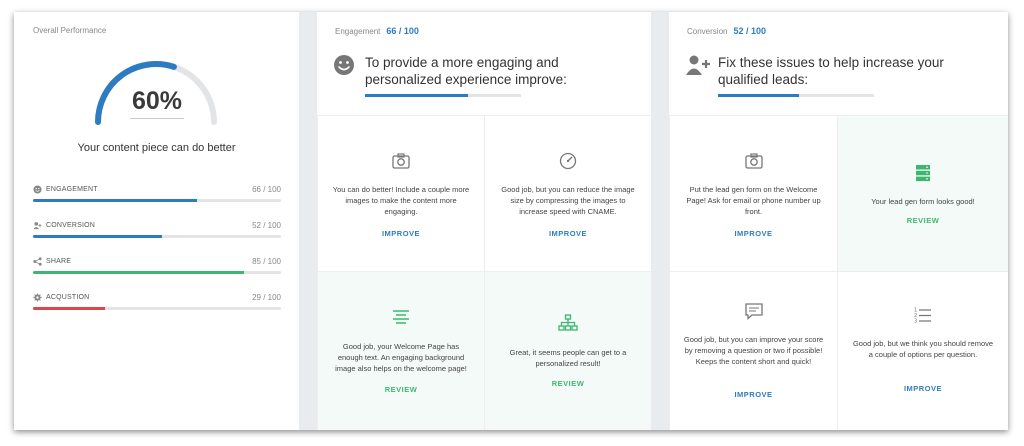 The width and height of the screenshot is (1024, 446). Describe the element at coordinates (266, 297) in the screenshot. I see `metric-score: 29 / 100` at that location.